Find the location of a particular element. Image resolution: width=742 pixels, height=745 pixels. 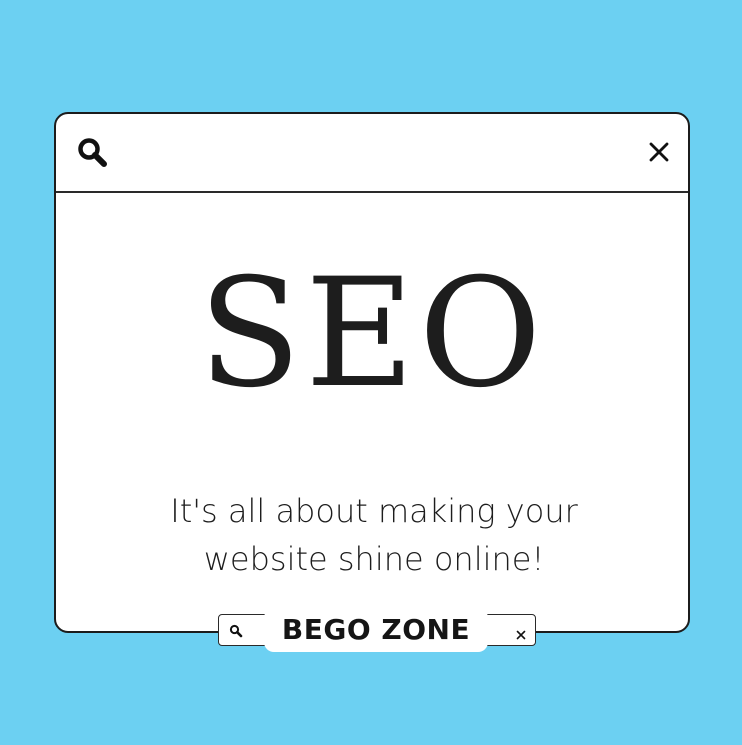

headline: SEO is located at coordinates (372, 334).